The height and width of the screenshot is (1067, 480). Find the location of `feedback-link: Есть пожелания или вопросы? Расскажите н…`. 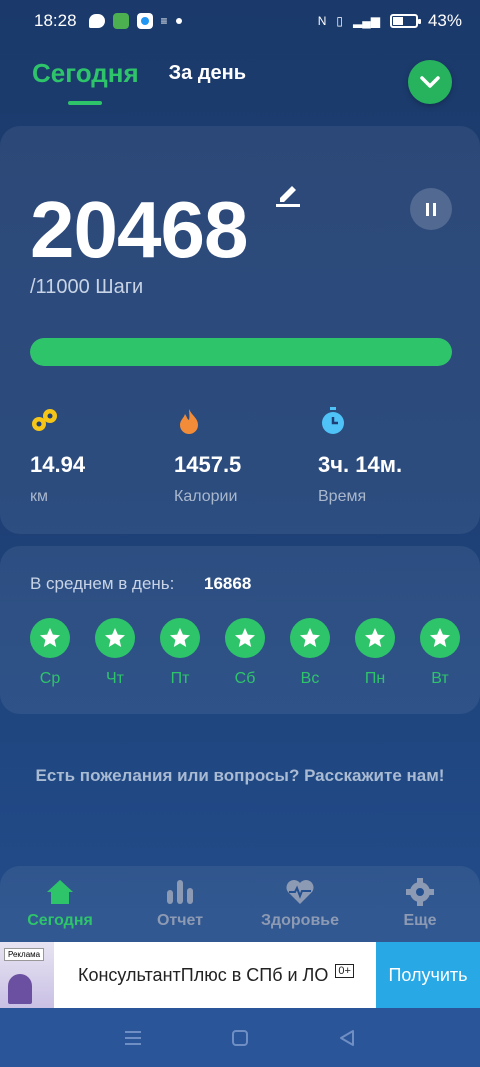

feedback-link: Есть пожелания или вопросы? Расскажите н… is located at coordinates (240, 776).